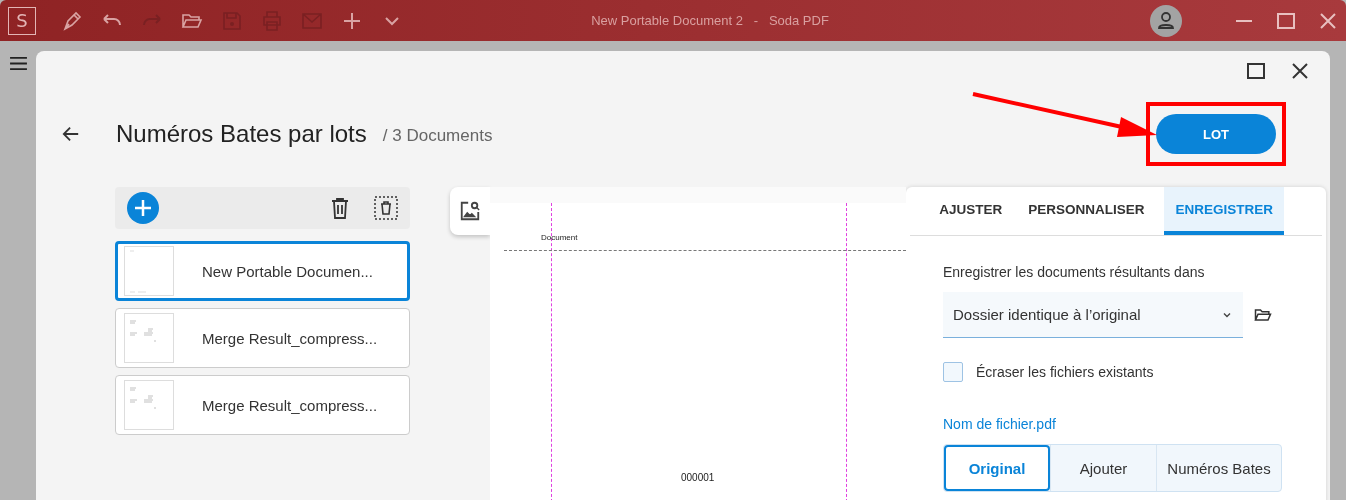  What do you see at coordinates (143, 208) in the screenshot?
I see `add-icon` at bounding box center [143, 208].